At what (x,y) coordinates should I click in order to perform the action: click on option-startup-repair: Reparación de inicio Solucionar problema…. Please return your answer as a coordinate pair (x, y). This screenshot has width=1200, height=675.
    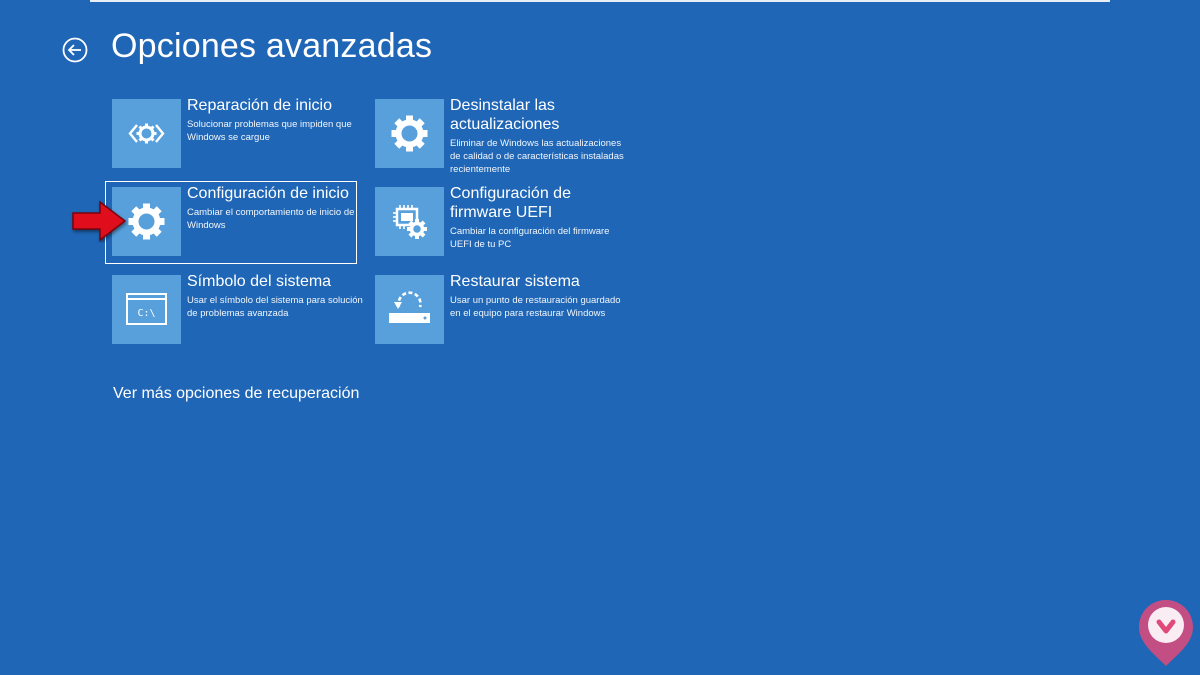
    Looking at the image, I should click on (237, 137).